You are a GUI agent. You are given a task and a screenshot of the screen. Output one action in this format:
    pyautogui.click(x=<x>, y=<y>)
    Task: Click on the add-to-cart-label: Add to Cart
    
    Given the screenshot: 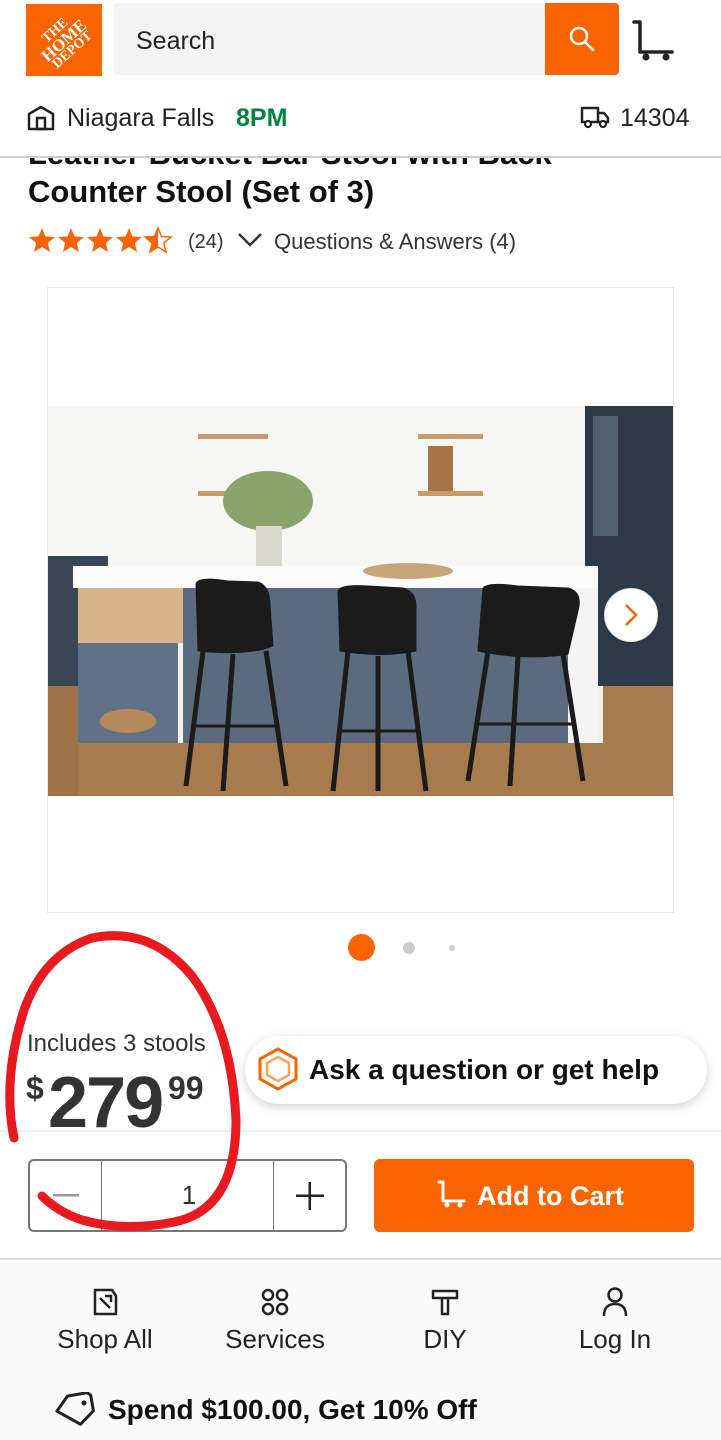 What is the action you would take?
    pyautogui.click(x=550, y=1196)
    